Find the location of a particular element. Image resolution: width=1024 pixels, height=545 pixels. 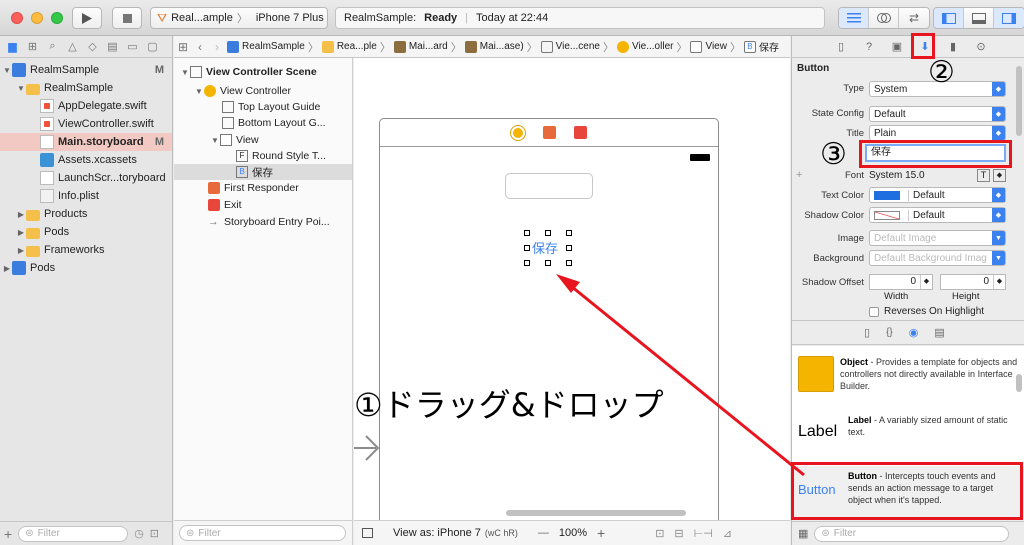

breakpoint-navigator-tab: ▭ is located at coordinates (132, 46).